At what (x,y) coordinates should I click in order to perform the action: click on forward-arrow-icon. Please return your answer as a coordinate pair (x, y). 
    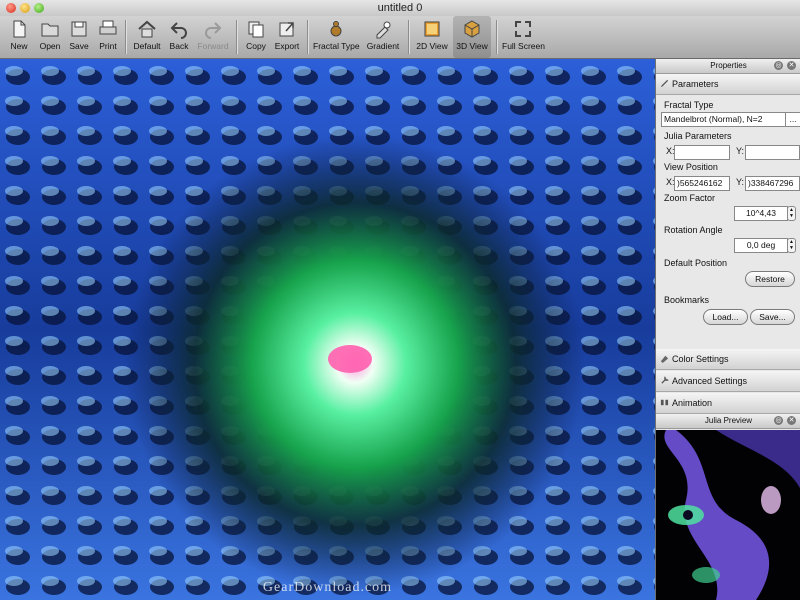
    Looking at the image, I should click on (213, 30).